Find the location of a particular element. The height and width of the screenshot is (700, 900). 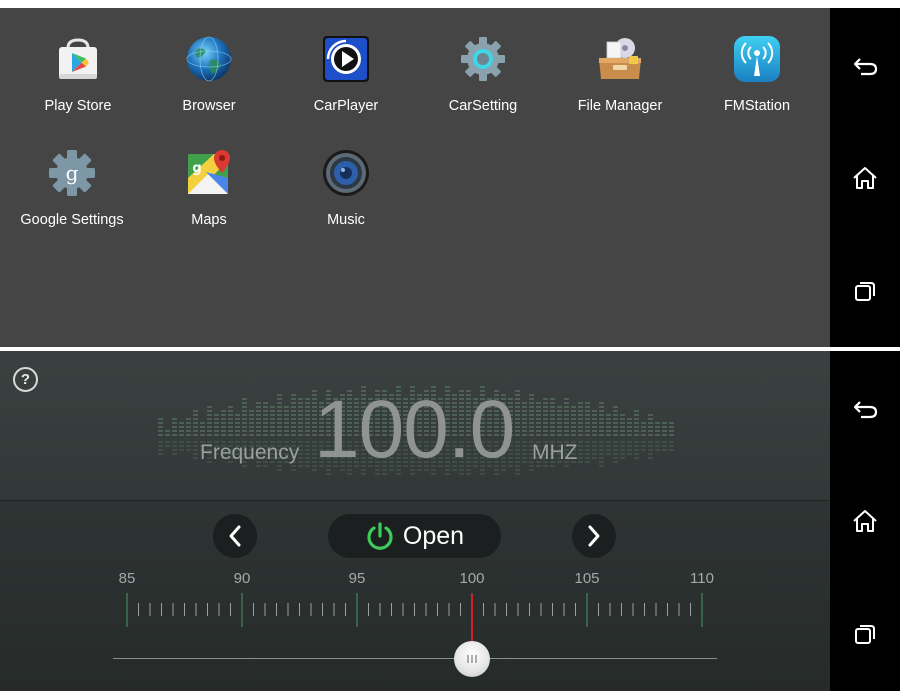

grip-icon is located at coordinates (472, 659).